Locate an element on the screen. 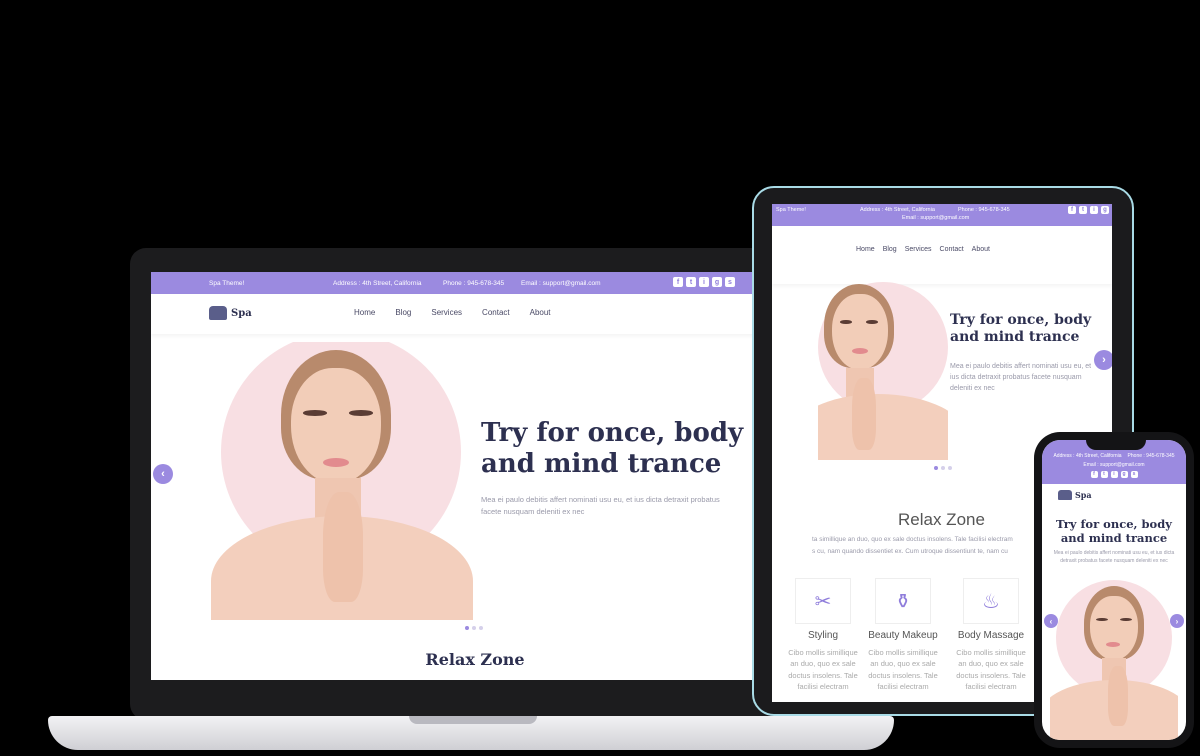 The height and width of the screenshot is (756, 1200). tablet-social-links: f t i g is located at coordinates (1088, 210).